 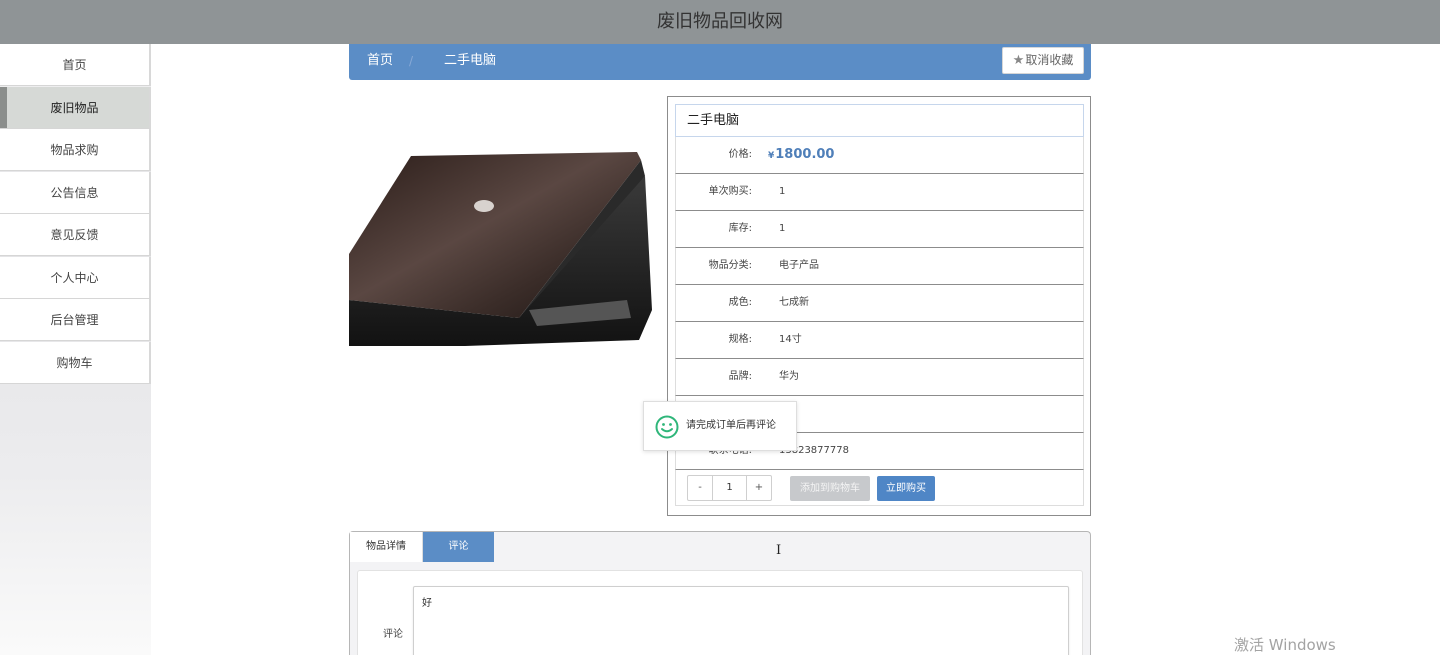 What do you see at coordinates (700, 488) in the screenshot?
I see `decrement-button: -` at bounding box center [700, 488].